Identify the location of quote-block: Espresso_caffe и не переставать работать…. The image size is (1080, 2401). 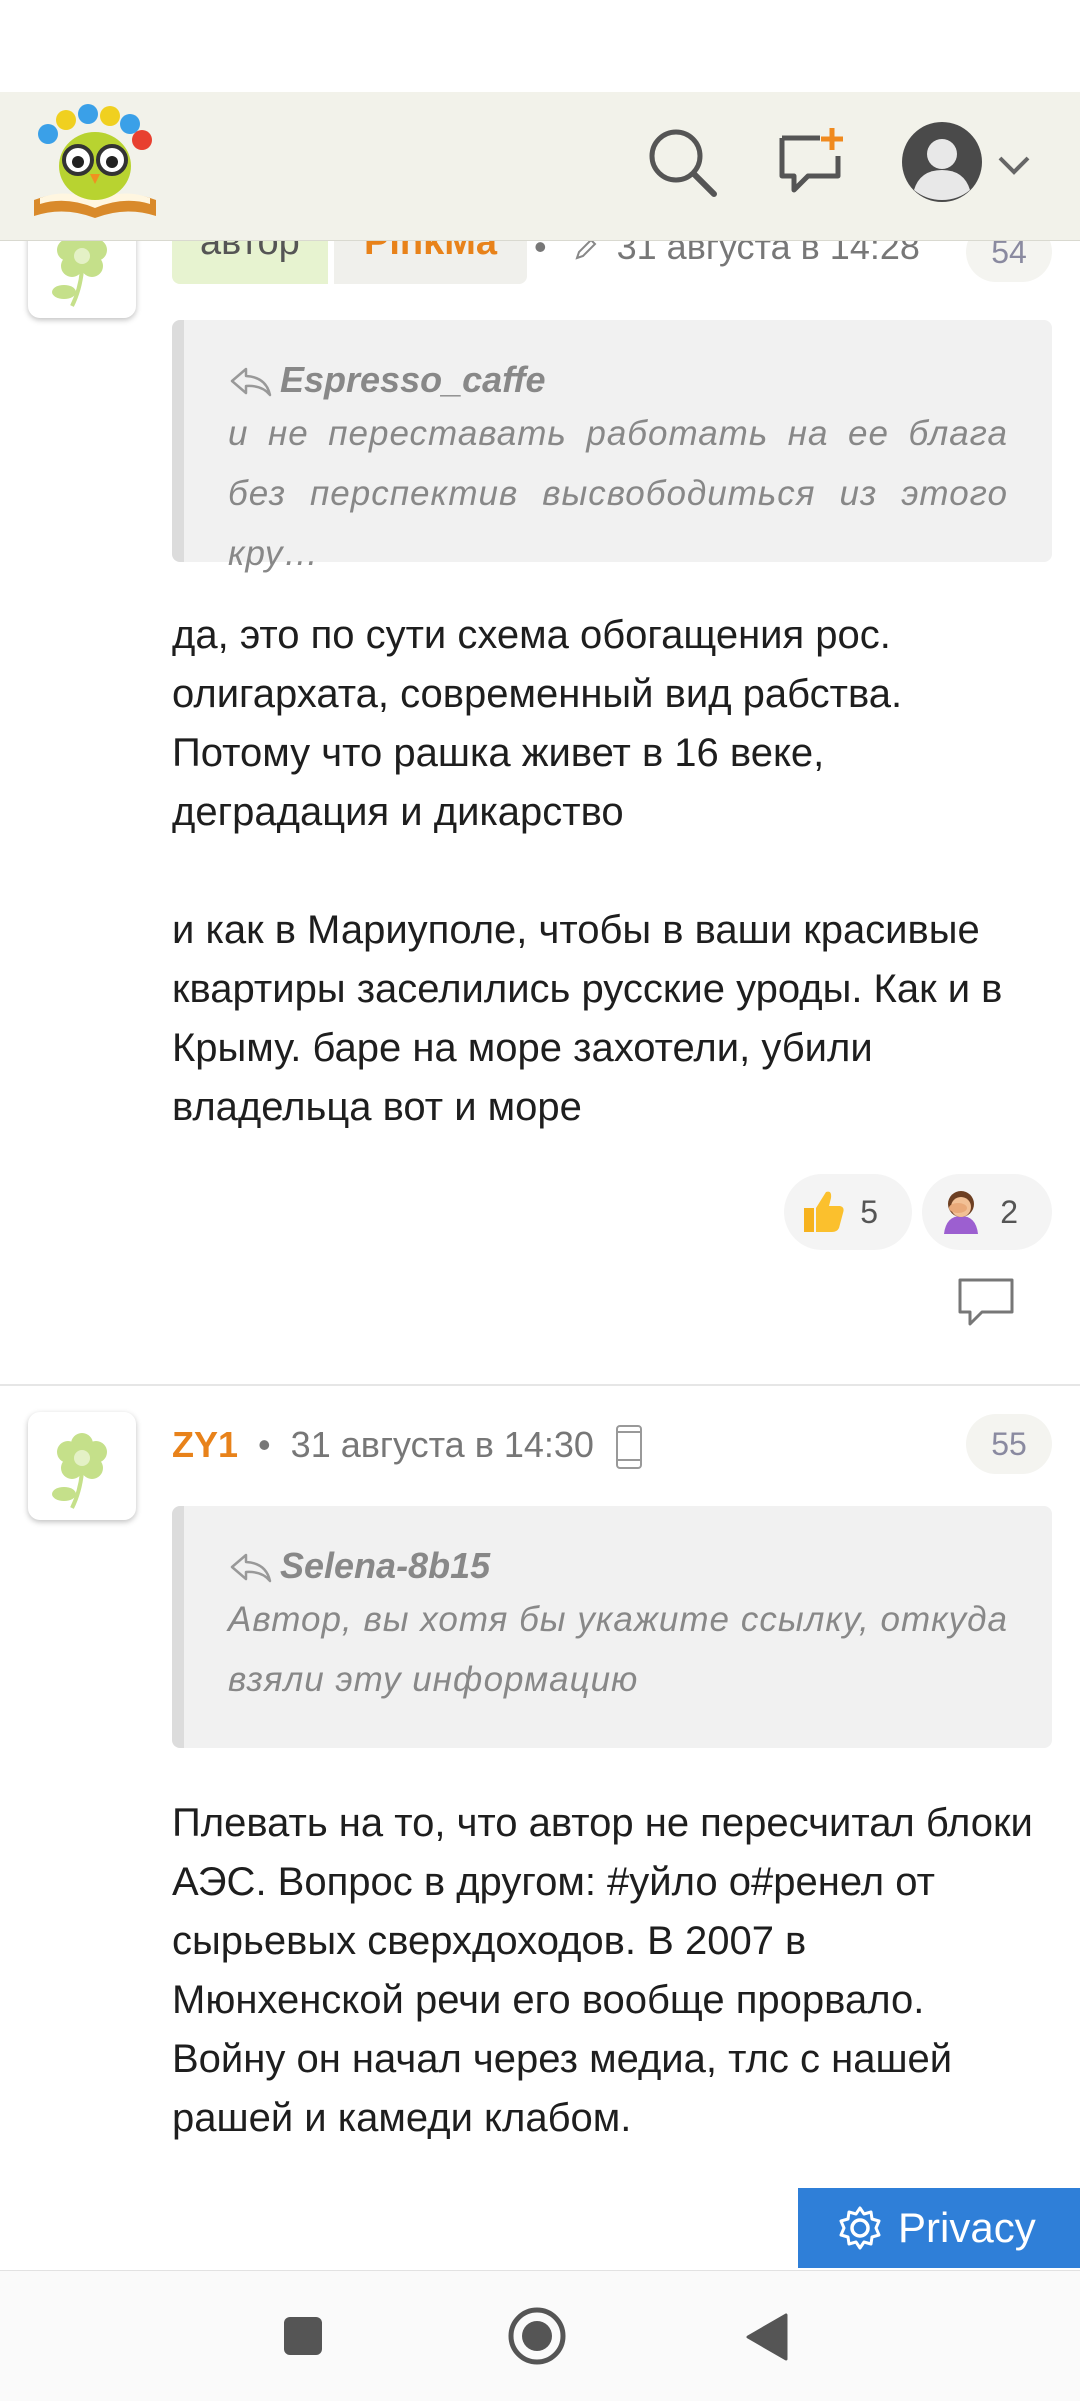
(612, 446).